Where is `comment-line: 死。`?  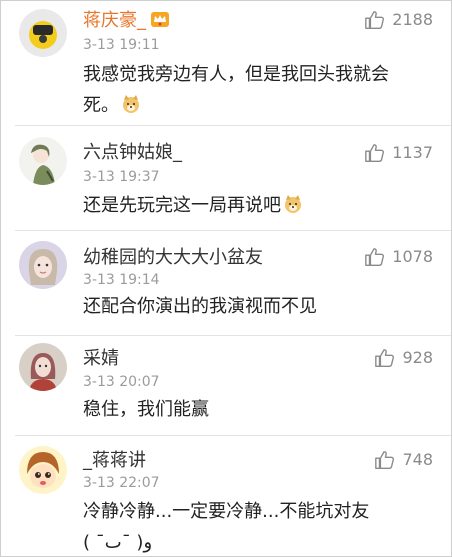 comment-line: 死。 is located at coordinates (259, 105).